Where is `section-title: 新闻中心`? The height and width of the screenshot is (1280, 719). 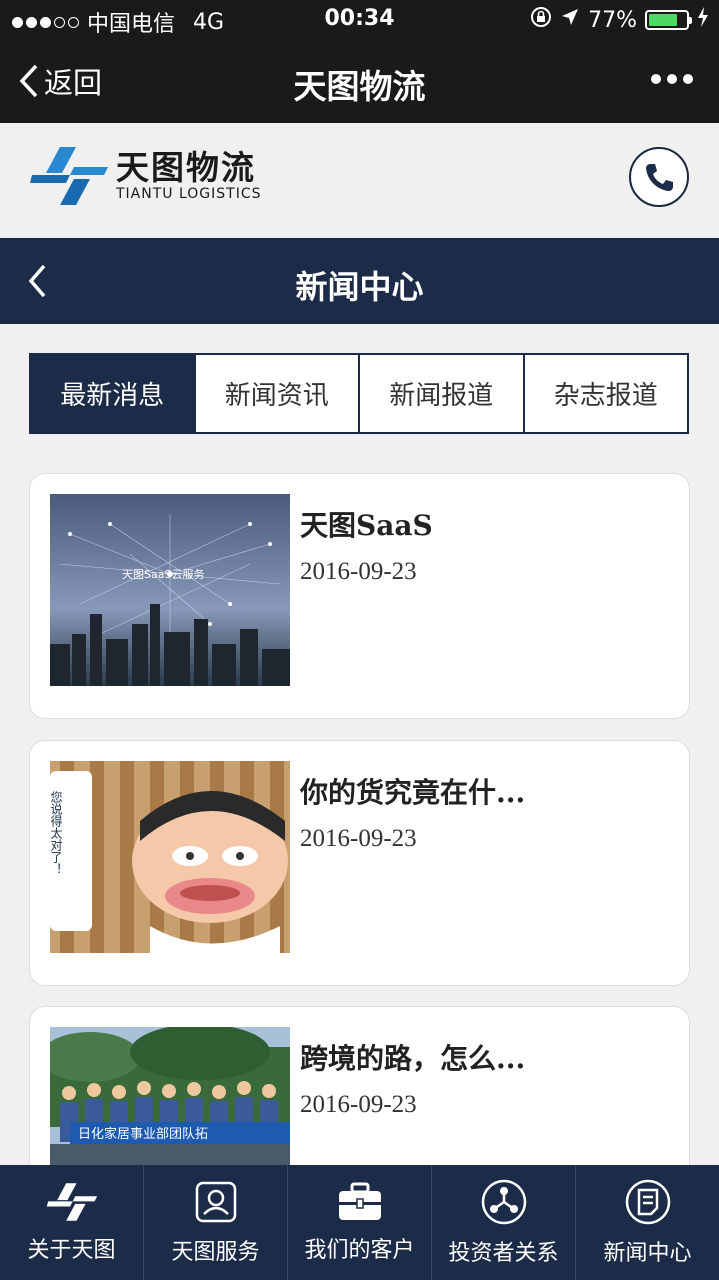 section-title: 新闻中心 is located at coordinates (359, 287).